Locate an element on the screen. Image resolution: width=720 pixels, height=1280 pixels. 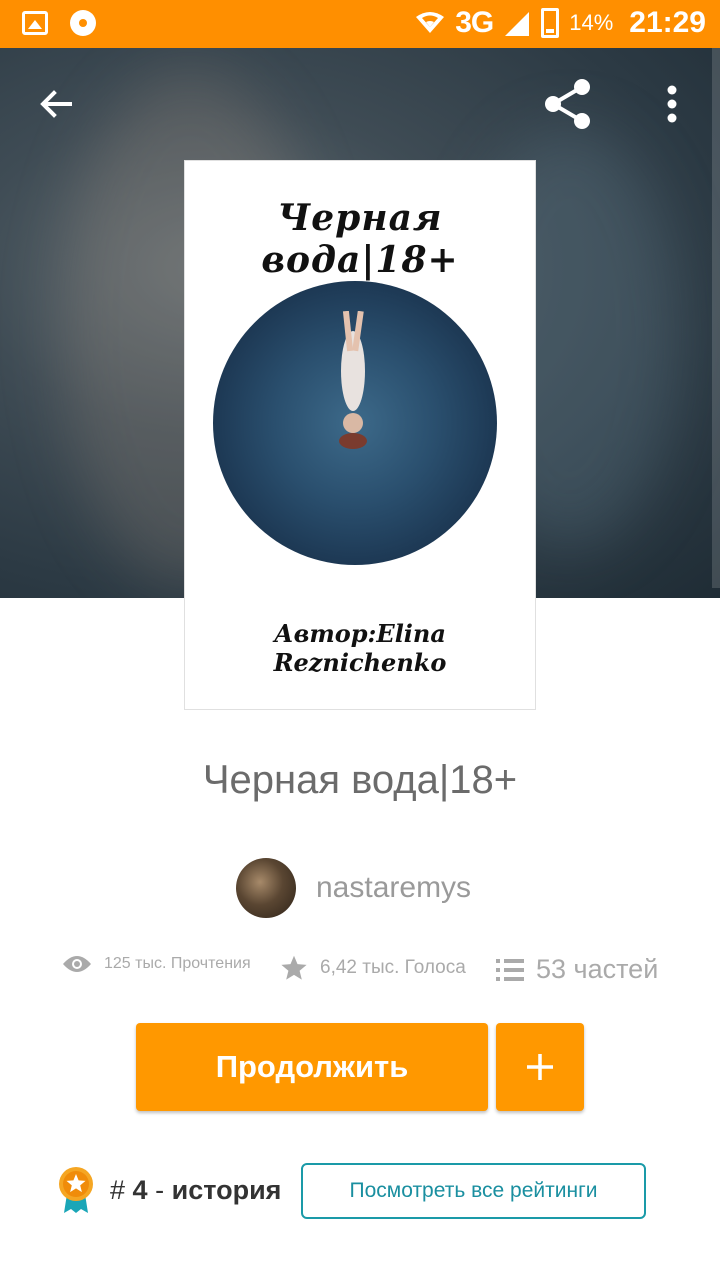
more-options-button is located at coordinates (672, 104).